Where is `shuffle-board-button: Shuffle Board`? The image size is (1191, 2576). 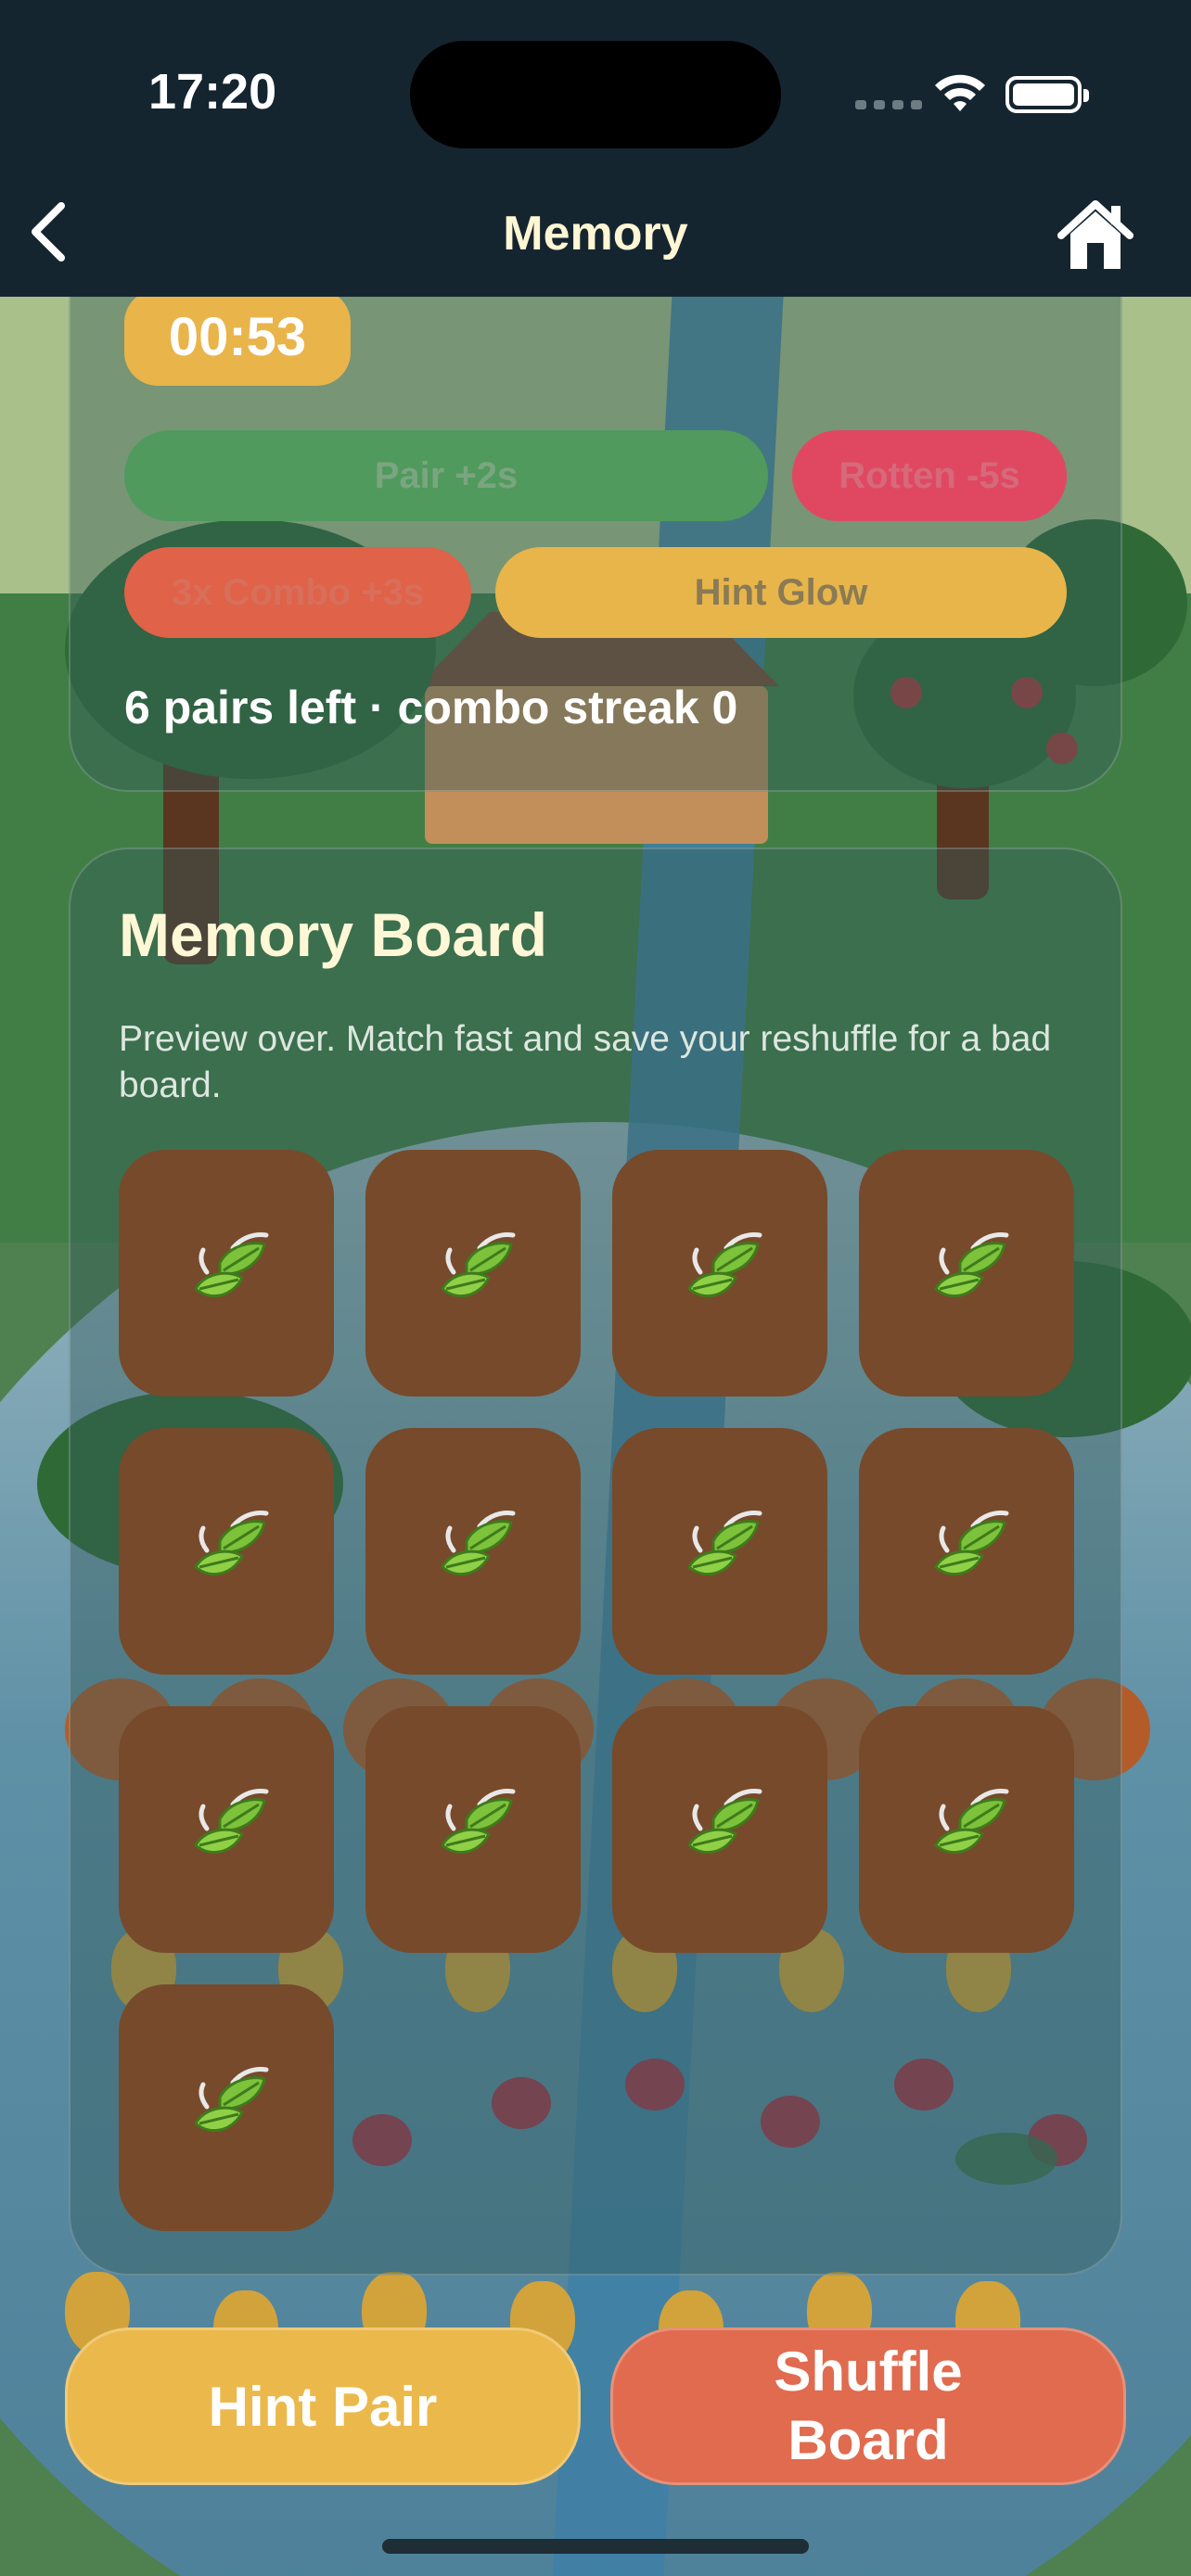 shuffle-board-button: Shuffle Board is located at coordinates (868, 2406).